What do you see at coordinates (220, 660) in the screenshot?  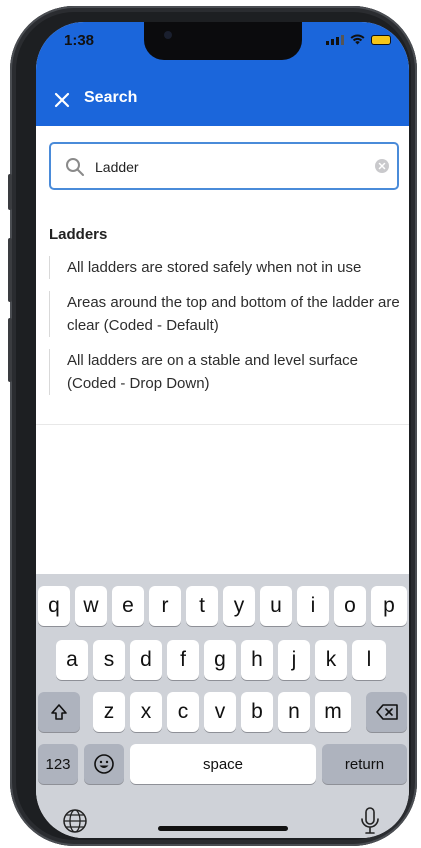 I see `key-g: g` at bounding box center [220, 660].